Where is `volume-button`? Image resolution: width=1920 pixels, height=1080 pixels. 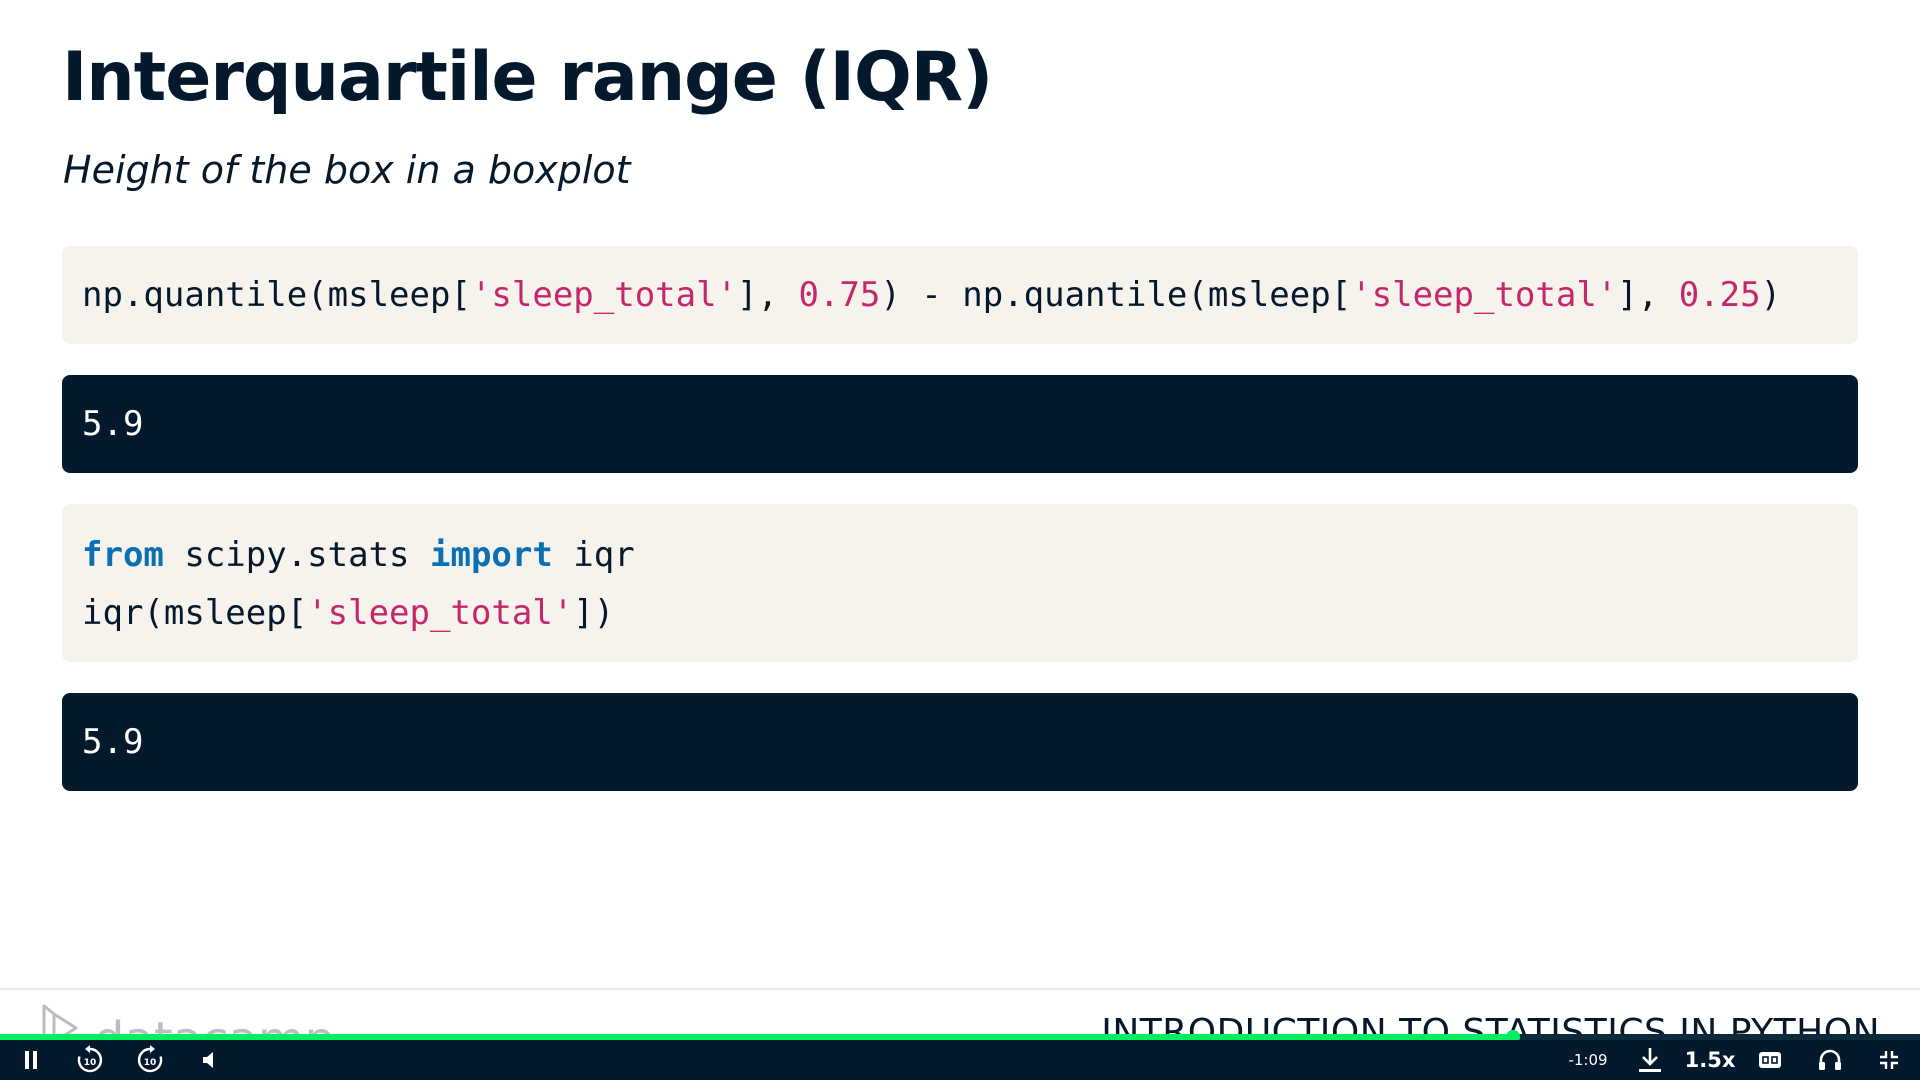 volume-button is located at coordinates (210, 1060).